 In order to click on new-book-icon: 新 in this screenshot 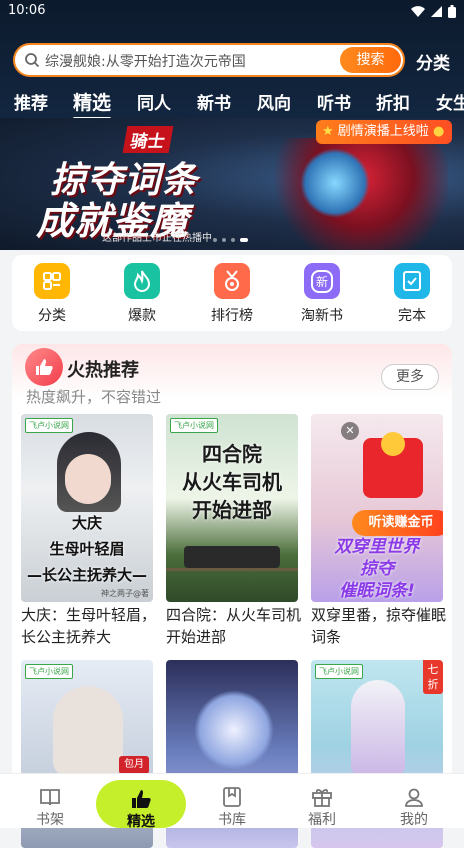, I will do `click(322, 281)`.